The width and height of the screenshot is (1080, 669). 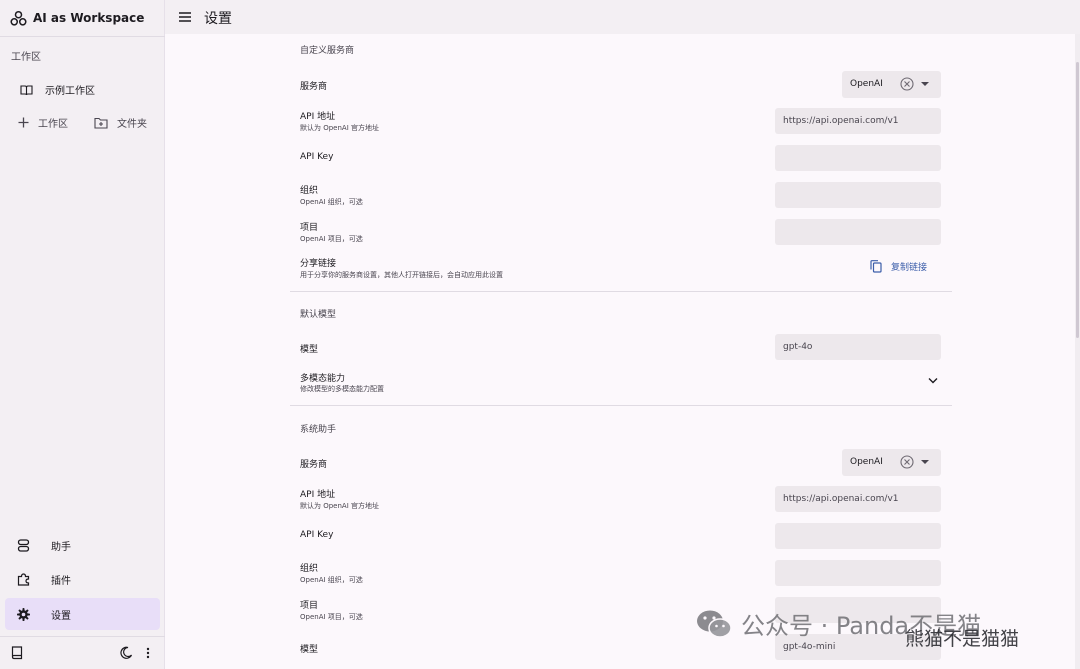 What do you see at coordinates (148, 653) in the screenshot?
I see `more-vert-icon` at bounding box center [148, 653].